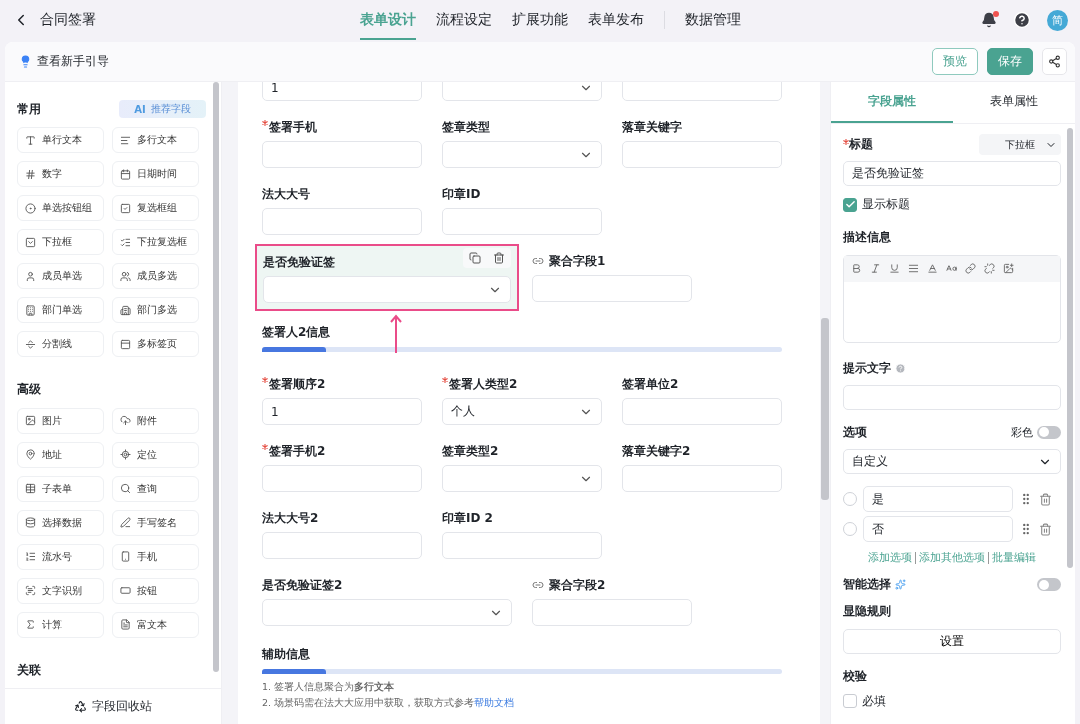 The image size is (1080, 724). I want to click on help-icon, so click(1022, 20).